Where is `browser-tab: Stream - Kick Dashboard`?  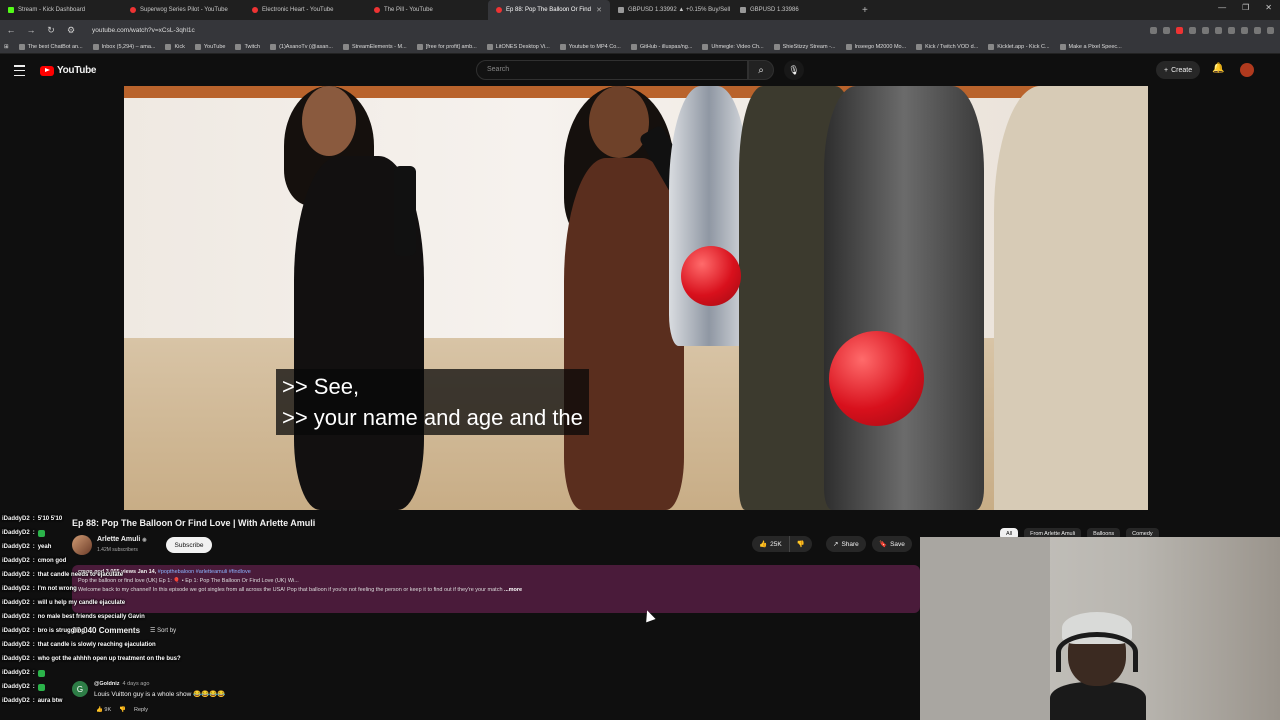
browser-tab: Stream - Kick Dashboard is located at coordinates (61, 10).